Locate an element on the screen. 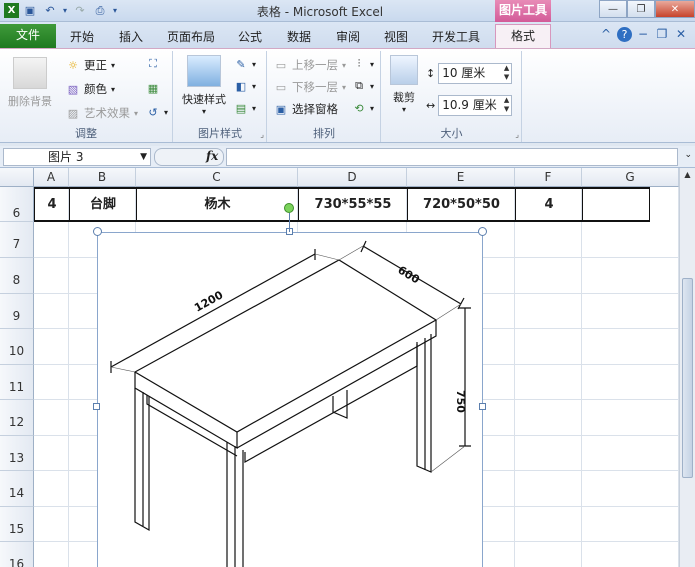  column-header-d: D is located at coordinates (352, 177).